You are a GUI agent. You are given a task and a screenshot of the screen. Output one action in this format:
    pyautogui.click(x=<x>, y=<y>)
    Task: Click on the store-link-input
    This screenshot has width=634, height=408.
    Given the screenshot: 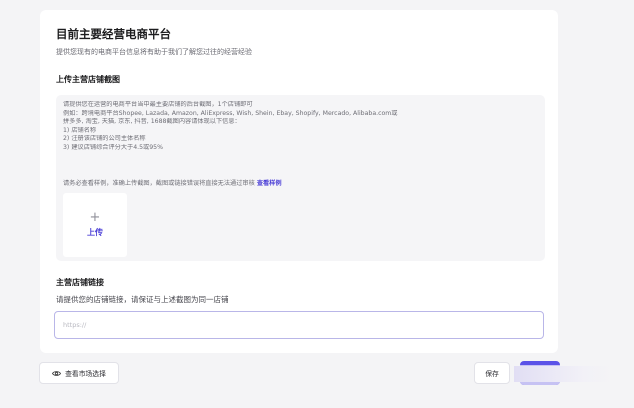 What is the action you would take?
    pyautogui.click(x=299, y=325)
    